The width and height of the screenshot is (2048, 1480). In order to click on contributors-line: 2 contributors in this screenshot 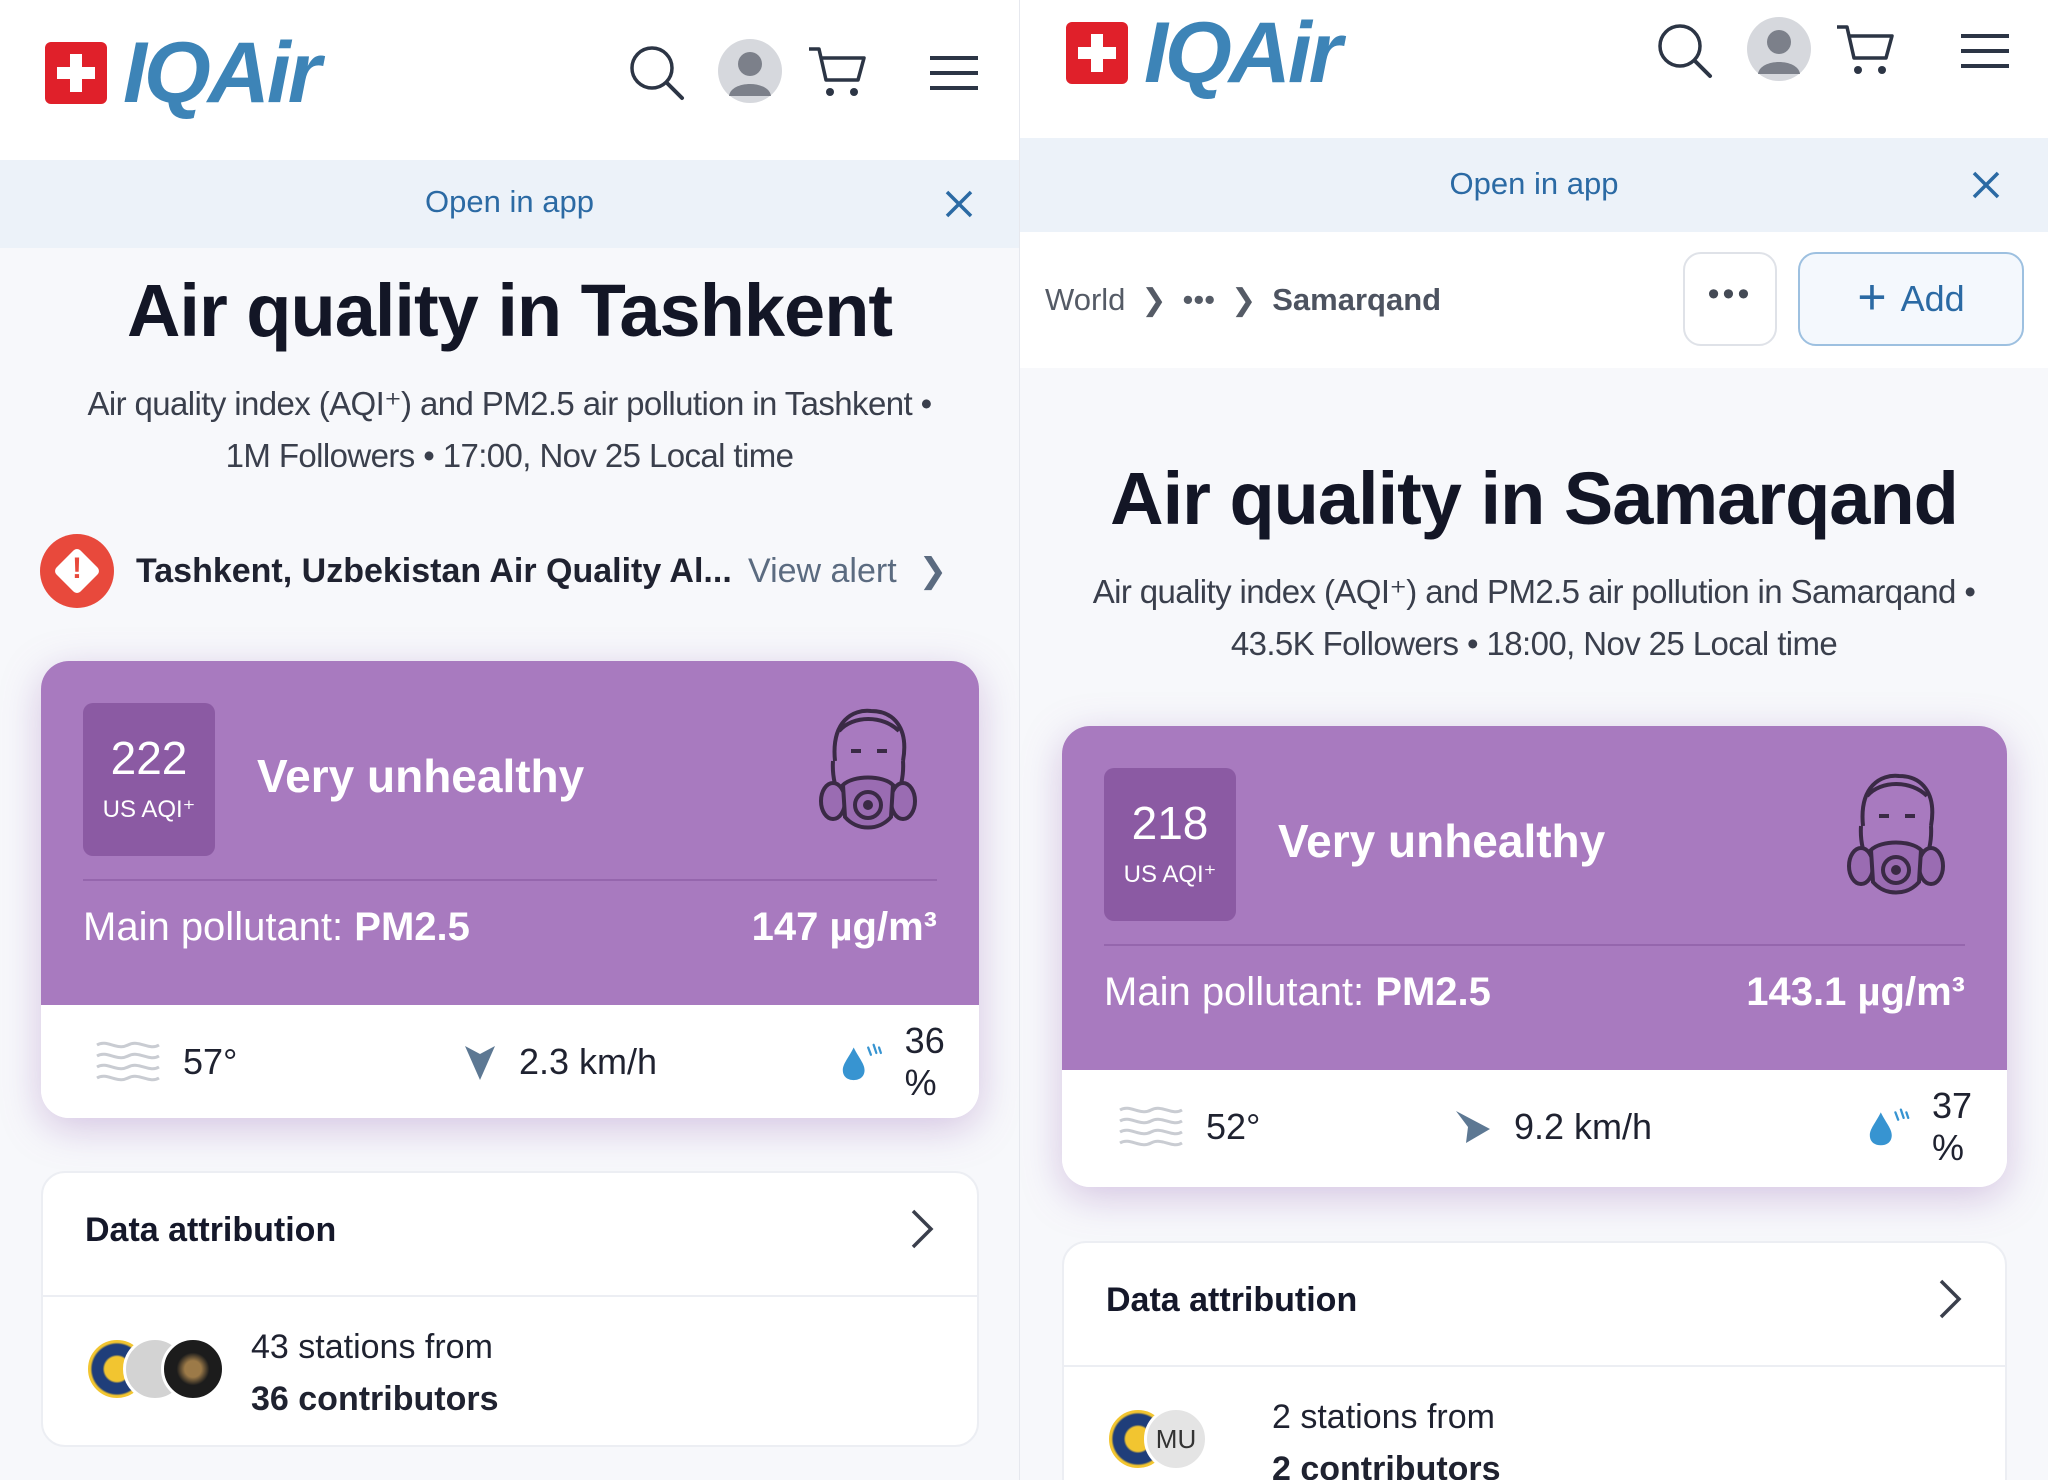, I will do `click(1386, 1465)`.